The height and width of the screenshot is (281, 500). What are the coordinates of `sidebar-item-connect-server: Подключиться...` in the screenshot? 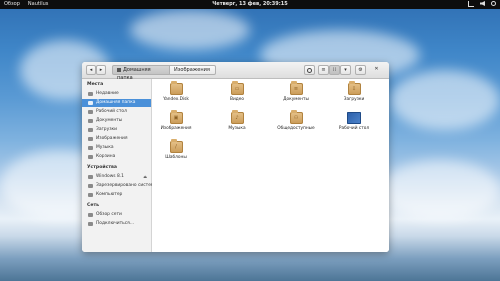 It's located at (116, 224).